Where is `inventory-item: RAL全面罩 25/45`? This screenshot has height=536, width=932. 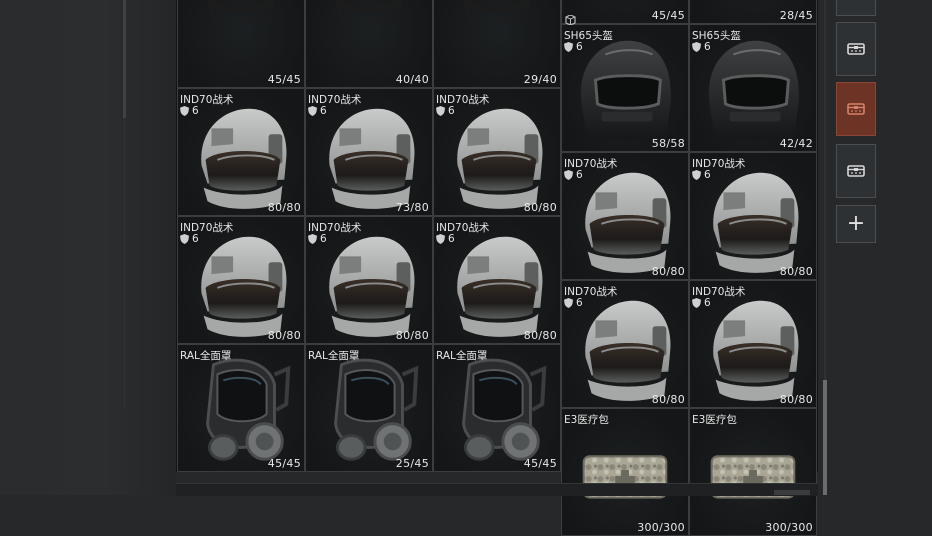 inventory-item: RAL全面罩 25/45 is located at coordinates (369, 408).